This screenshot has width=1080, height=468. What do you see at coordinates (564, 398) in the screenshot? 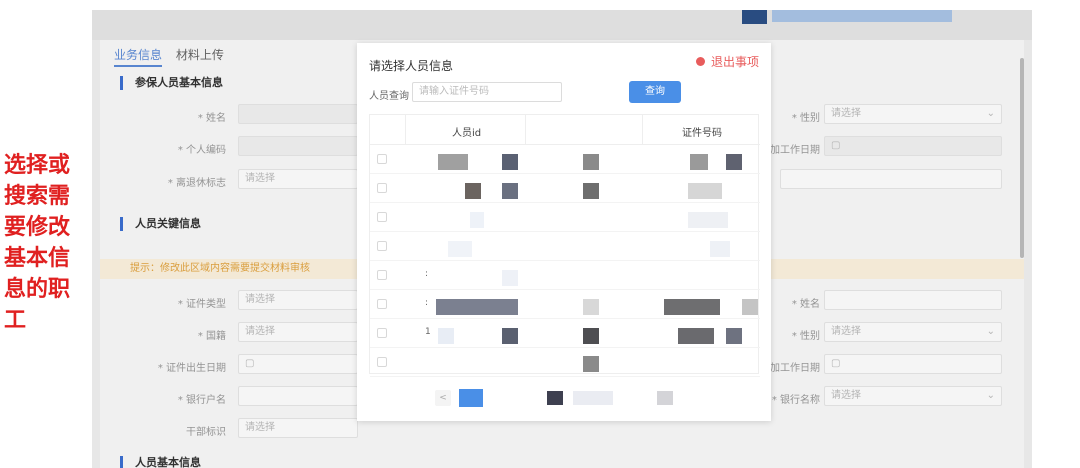
I see `pagination: <` at bounding box center [564, 398].